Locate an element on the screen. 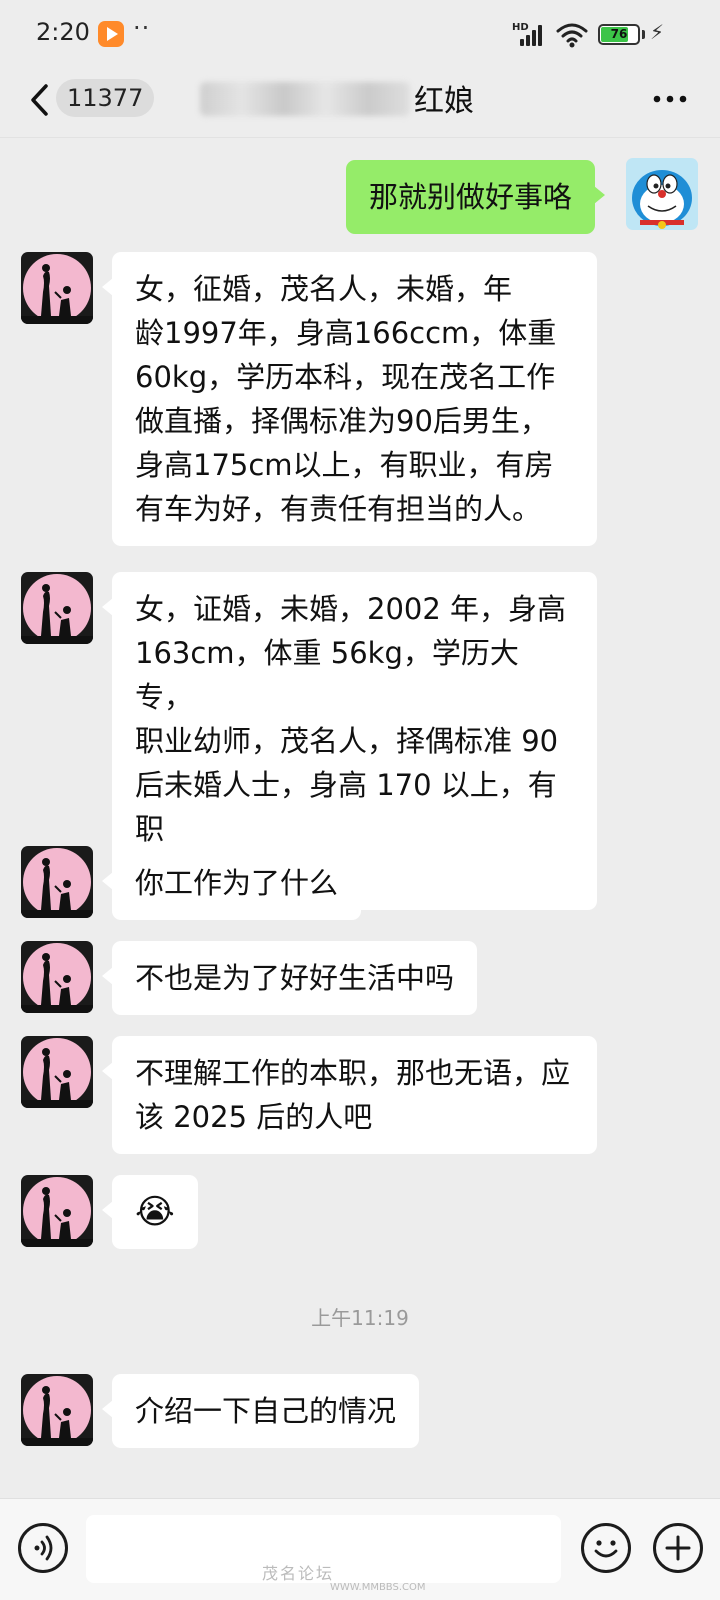 The height and width of the screenshot is (1600, 720). chat-title: 红娘 is located at coordinates (337, 98).